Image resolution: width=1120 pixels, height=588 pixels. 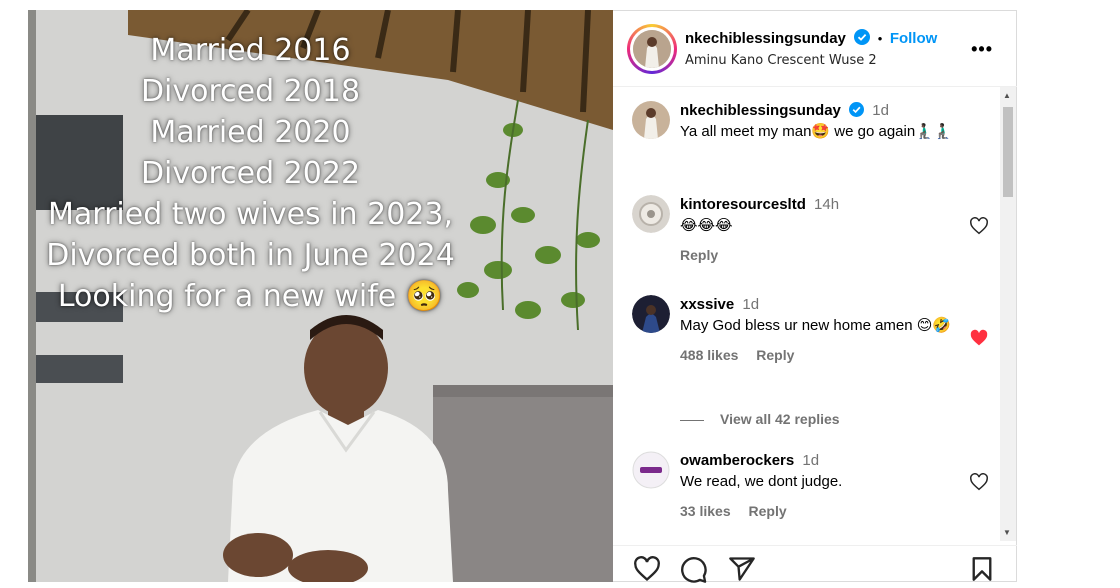 What do you see at coordinates (1008, 152) in the screenshot?
I see `scrollbar-thumb` at bounding box center [1008, 152].